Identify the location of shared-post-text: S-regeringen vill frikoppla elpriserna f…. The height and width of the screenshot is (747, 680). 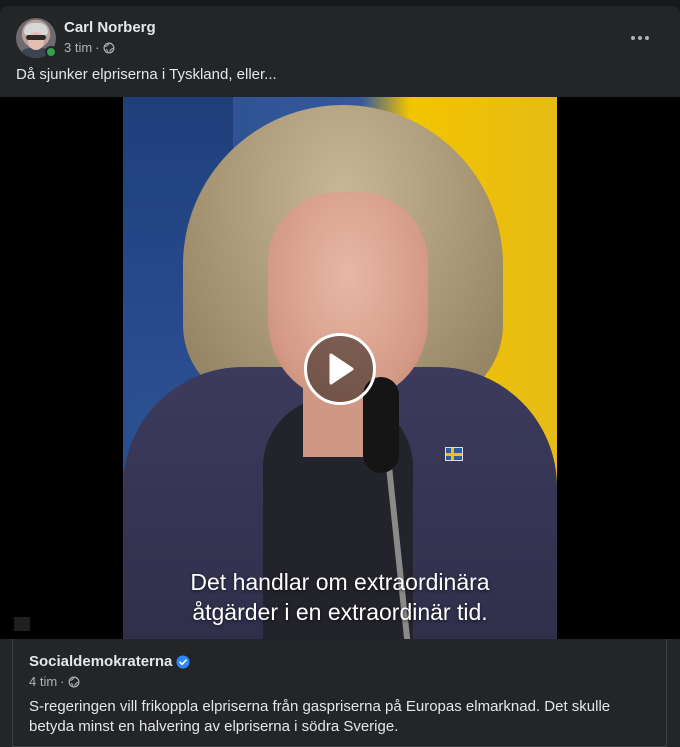
(320, 716).